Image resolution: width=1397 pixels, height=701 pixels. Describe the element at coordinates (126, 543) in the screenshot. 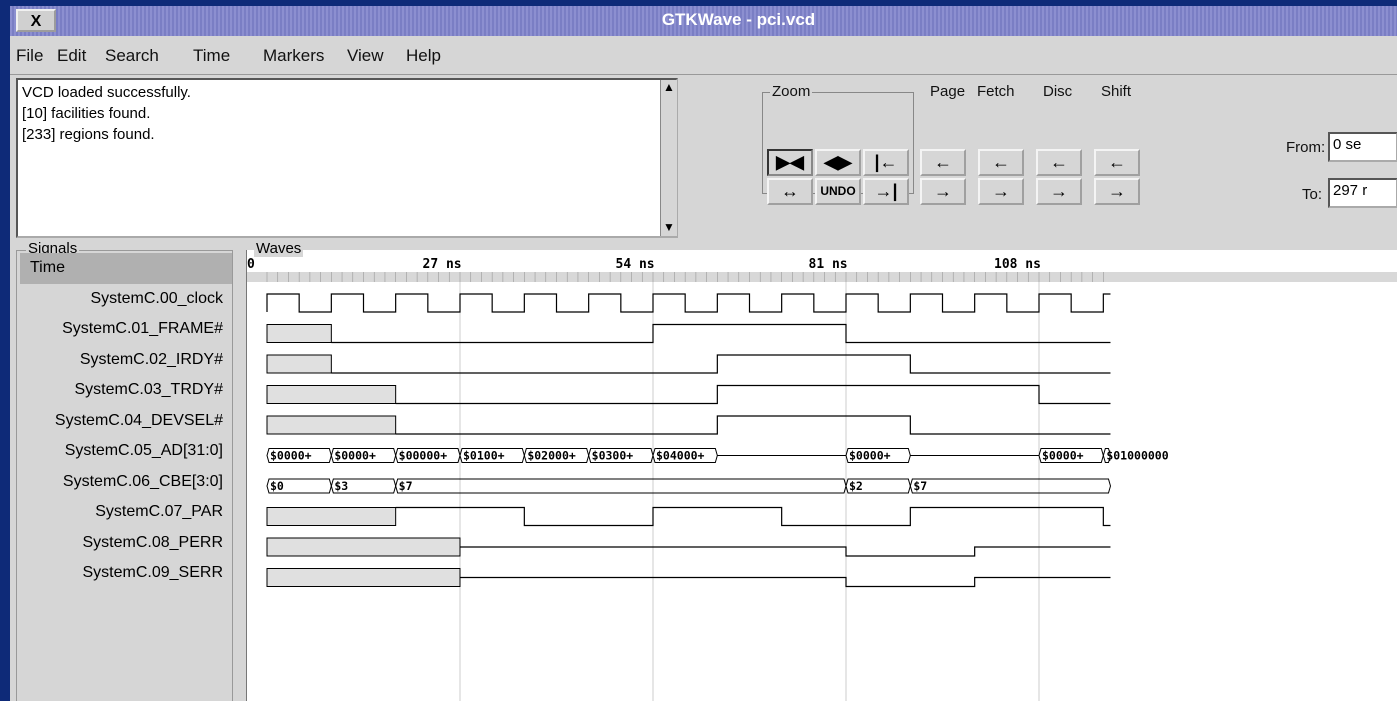

I see `signal-name: SystemC.08_PERR` at that location.